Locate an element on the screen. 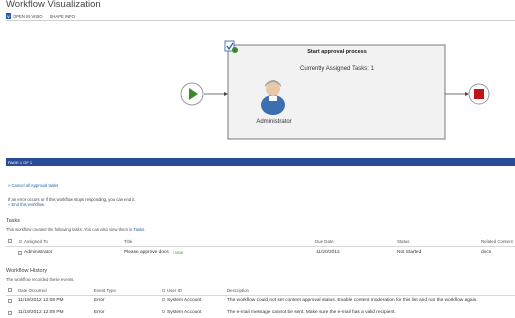 This screenshot has width=515, height=318. col-assigned-to-label: Assigned To is located at coordinates (36, 241).